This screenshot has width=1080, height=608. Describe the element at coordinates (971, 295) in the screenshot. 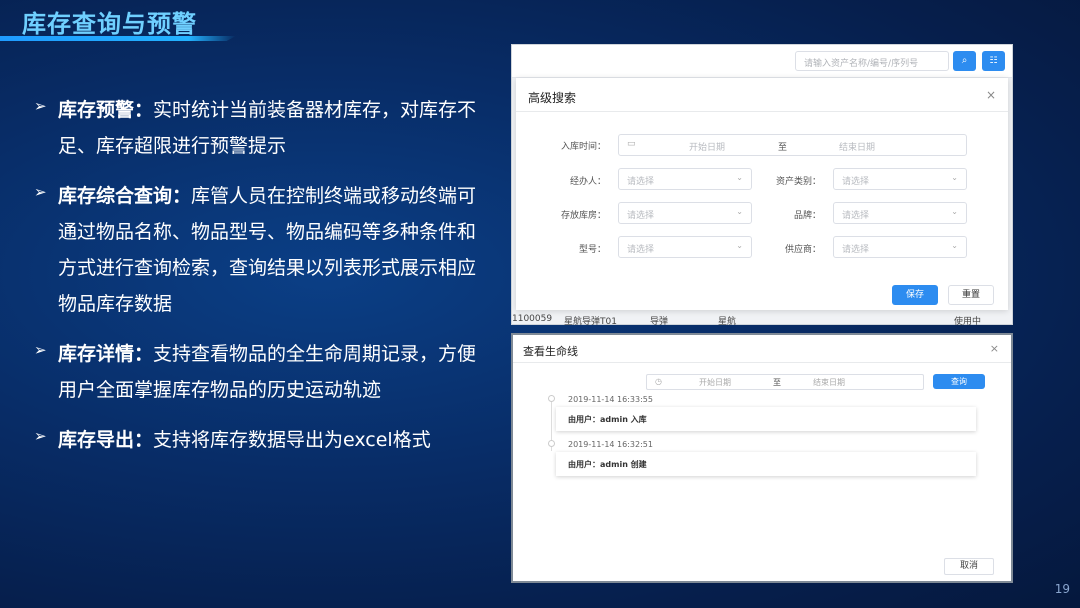

I see `reset-button: 重置` at that location.